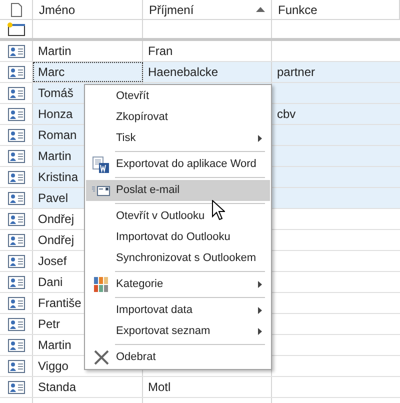 The image size is (400, 403). What do you see at coordinates (51, 72) in the screenshot?
I see `table-cell-text: Marc` at bounding box center [51, 72].